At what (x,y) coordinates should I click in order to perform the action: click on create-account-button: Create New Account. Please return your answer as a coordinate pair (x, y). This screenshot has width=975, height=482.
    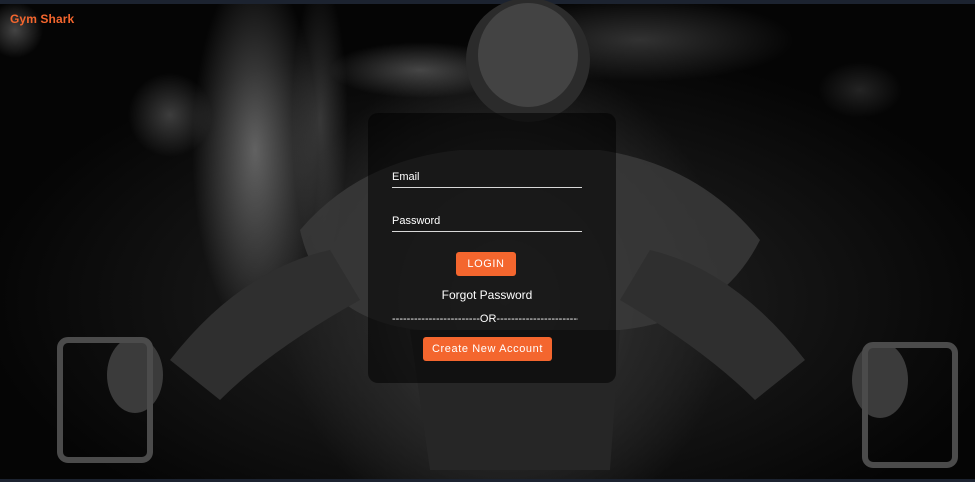
    Looking at the image, I should click on (487, 349).